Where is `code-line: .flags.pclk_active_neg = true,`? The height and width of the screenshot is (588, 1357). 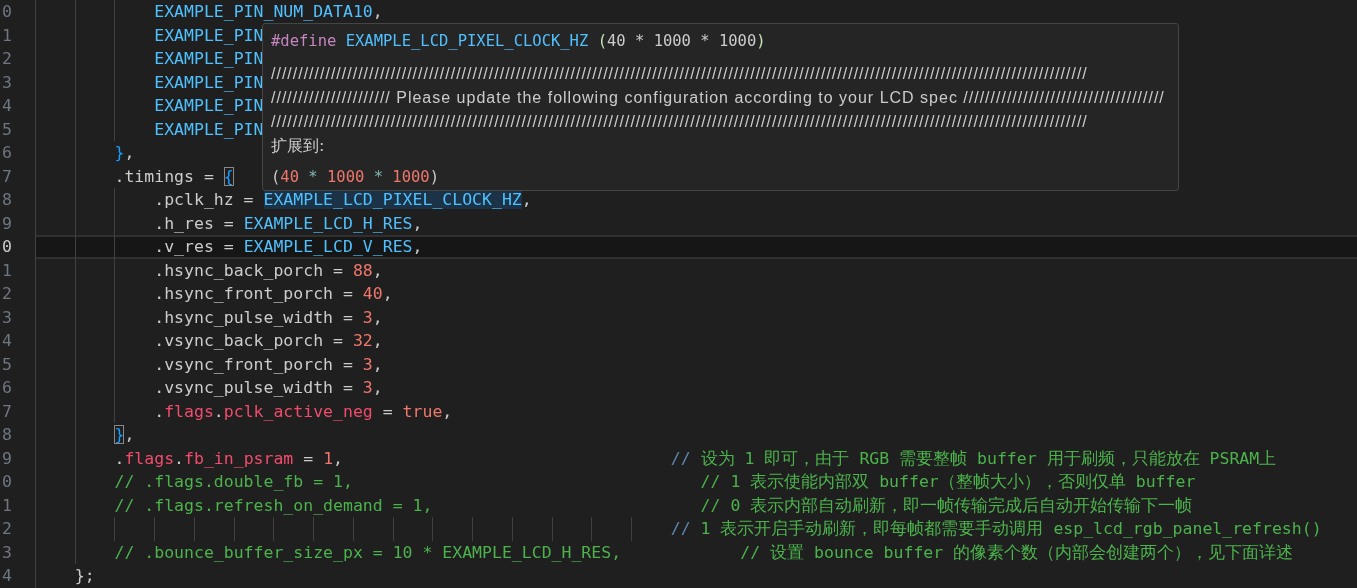 code-line: .flags.pclk_active_neg = true, is located at coordinates (696, 411).